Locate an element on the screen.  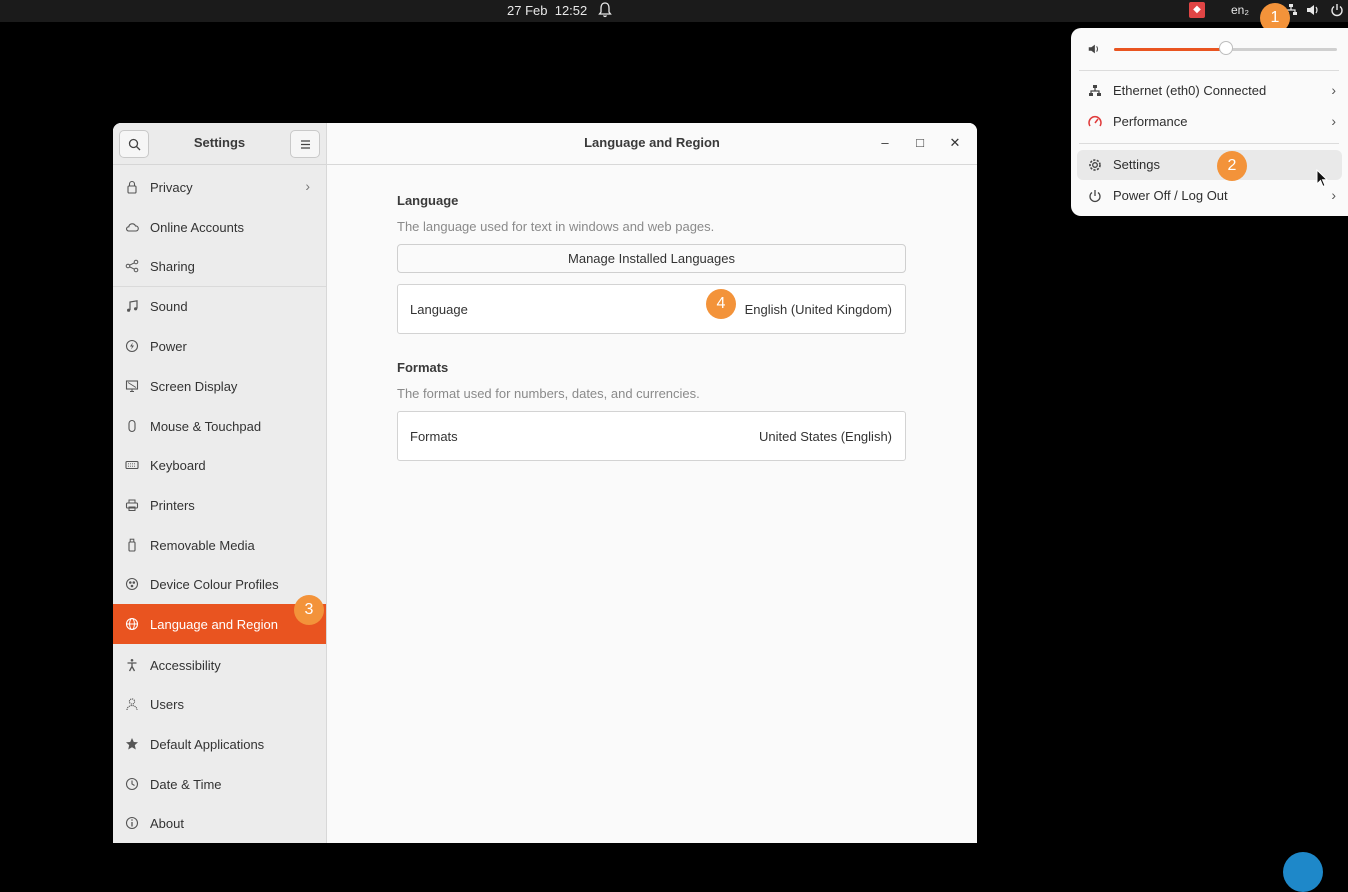
sidebar-item-label: Sound is located at coordinates (169, 306).